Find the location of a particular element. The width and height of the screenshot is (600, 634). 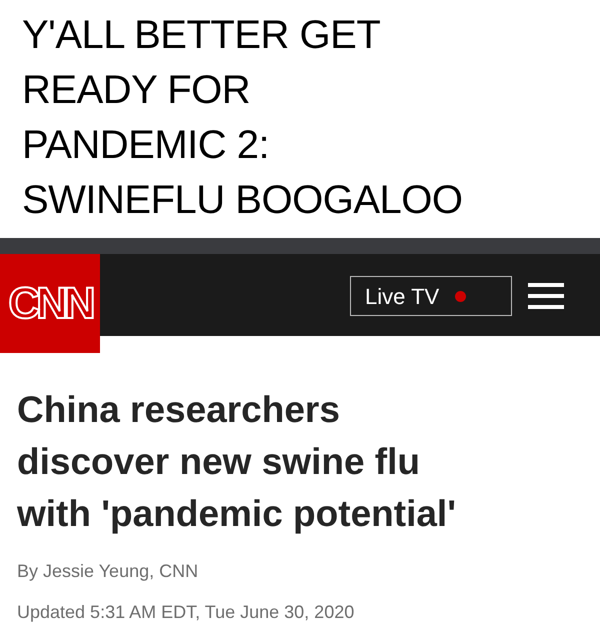

menu-icon is located at coordinates (546, 296).